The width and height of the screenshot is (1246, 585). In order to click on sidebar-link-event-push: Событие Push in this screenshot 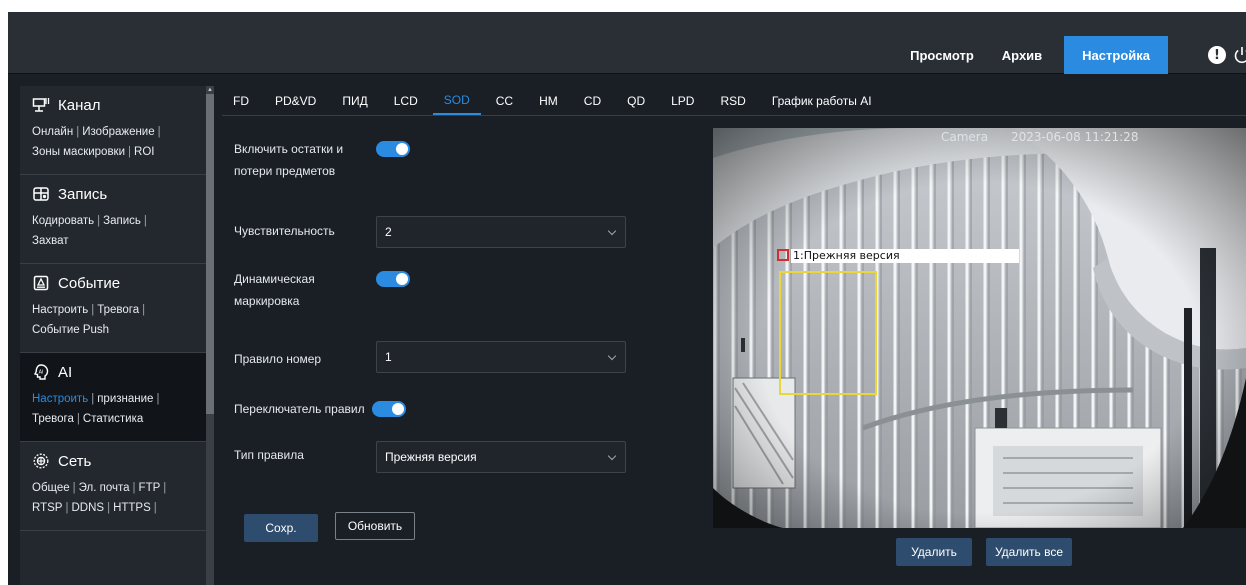, I will do `click(70, 330)`.